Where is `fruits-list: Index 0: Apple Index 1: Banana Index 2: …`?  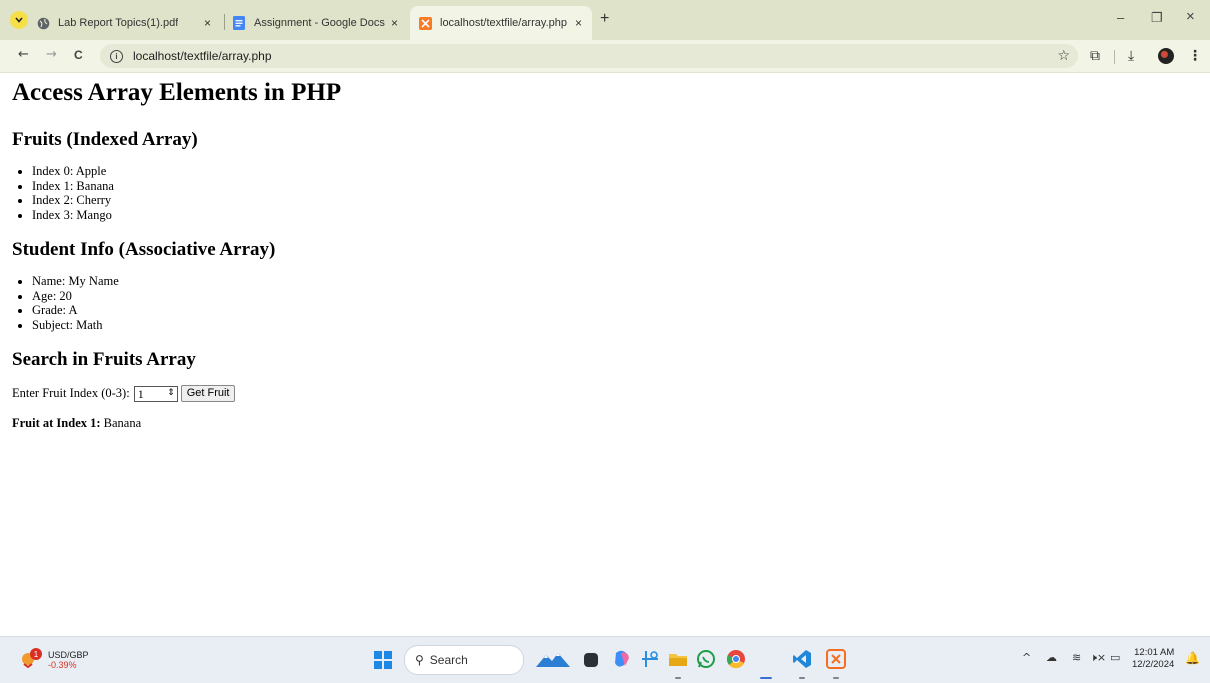
fruits-list: Index 0: Apple Index 1: Banana Index 2: … is located at coordinates (63, 193).